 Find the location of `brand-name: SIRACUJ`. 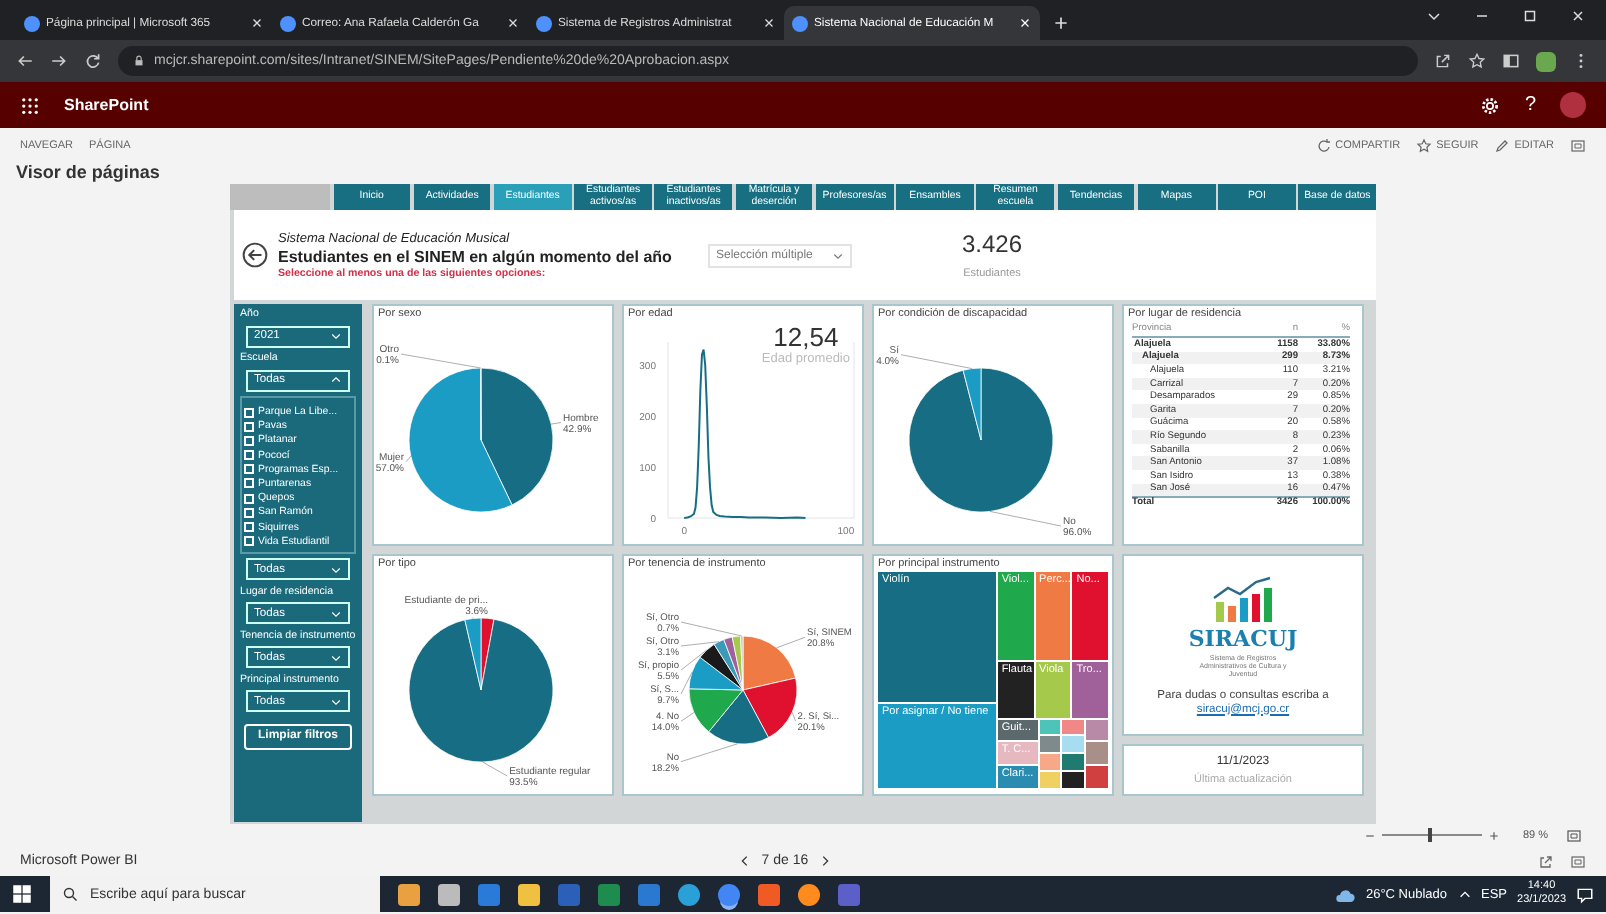

brand-name: SIRACUJ is located at coordinates (1243, 638).